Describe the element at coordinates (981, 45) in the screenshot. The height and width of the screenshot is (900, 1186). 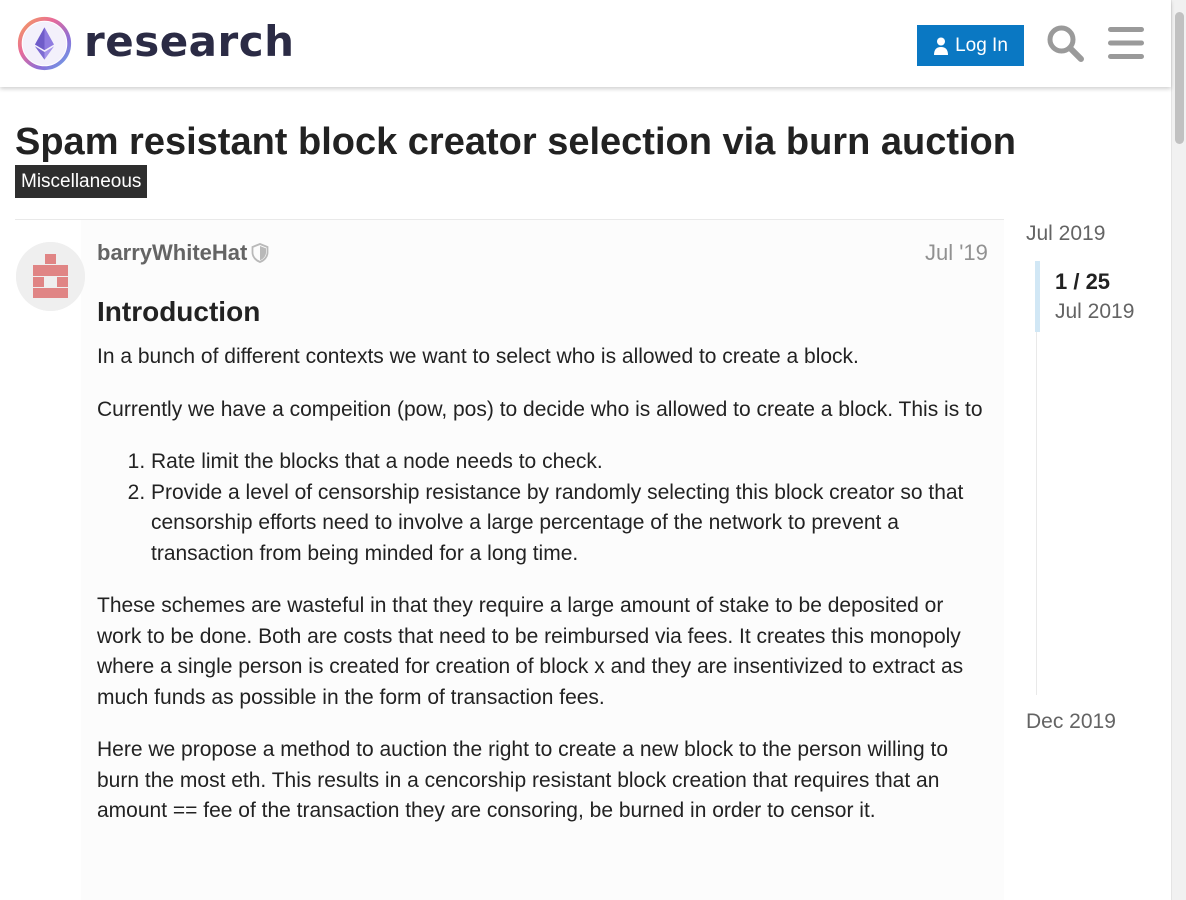
I see `login-label: Log In` at that location.